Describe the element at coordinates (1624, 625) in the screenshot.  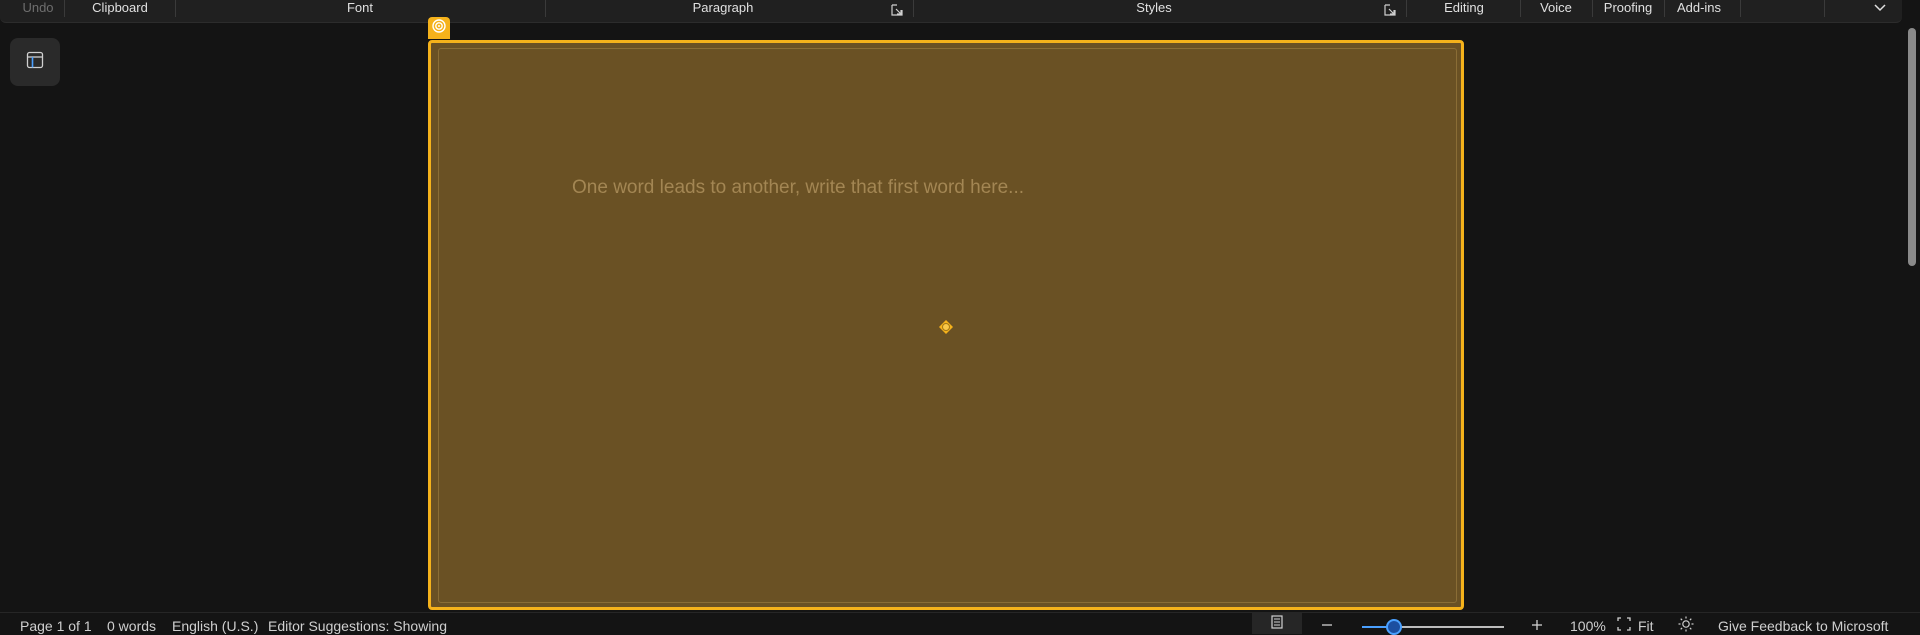
I see `fit-icon` at that location.